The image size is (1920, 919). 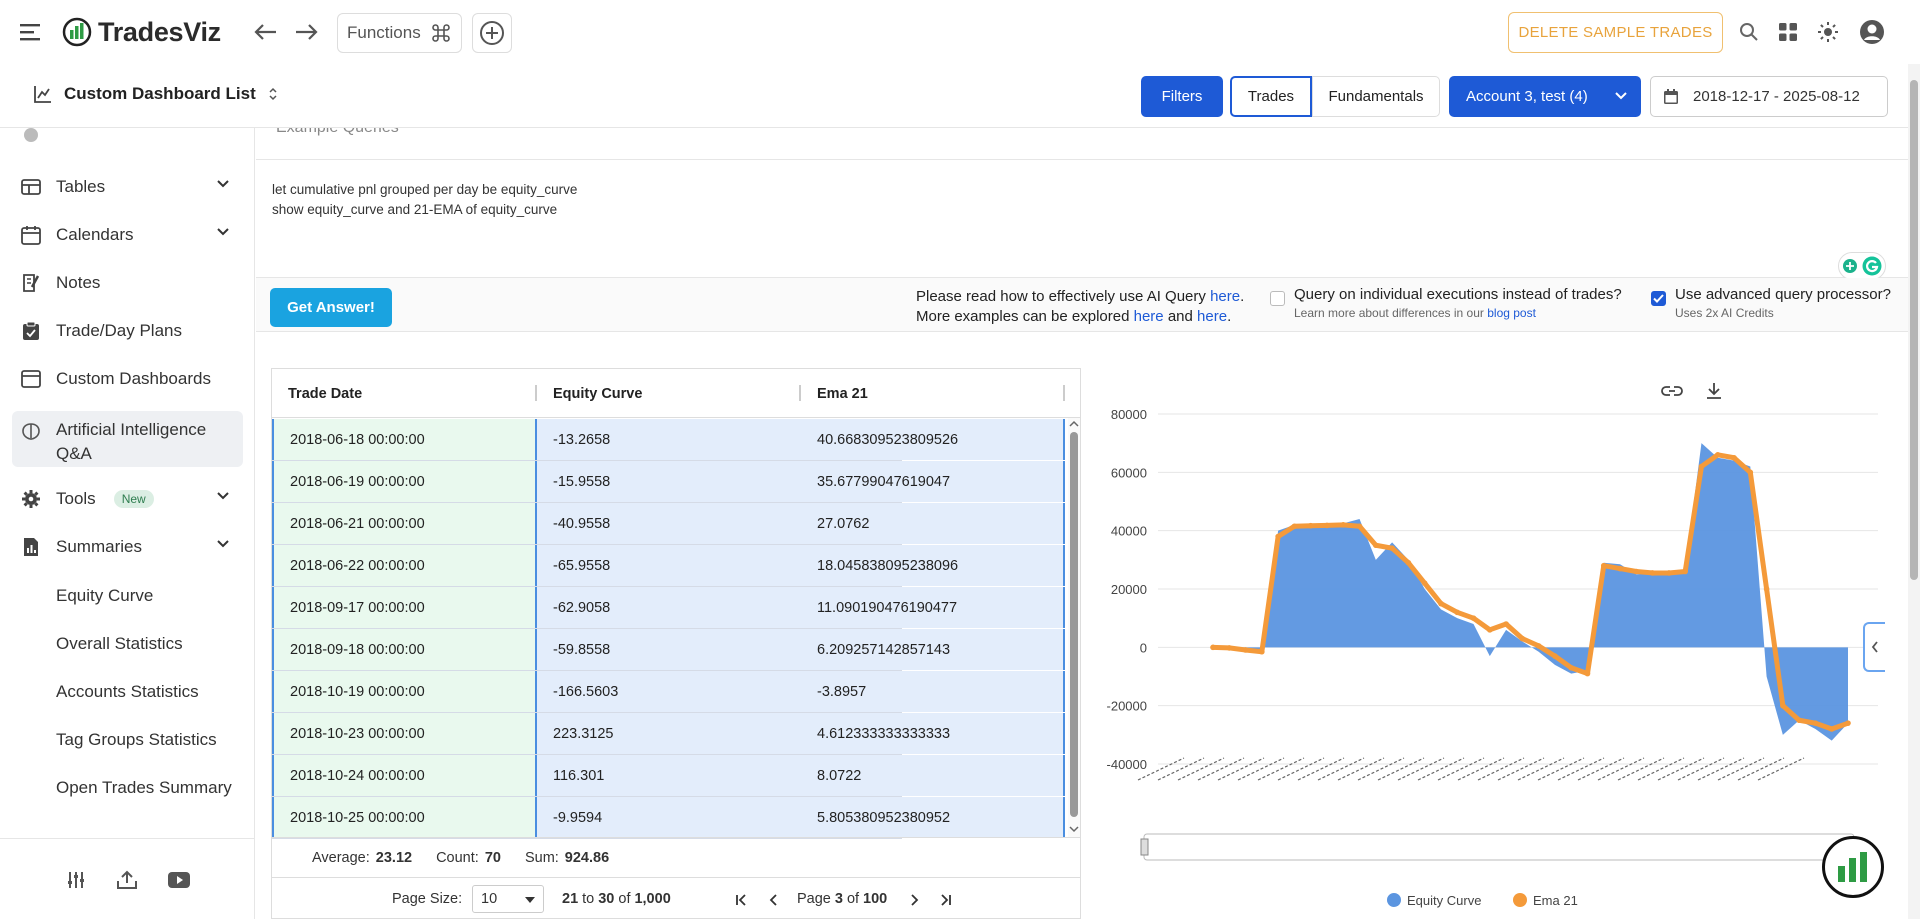 I want to click on cell-trade-date: 2018-10-24 00:00:00, so click(x=404, y=775).